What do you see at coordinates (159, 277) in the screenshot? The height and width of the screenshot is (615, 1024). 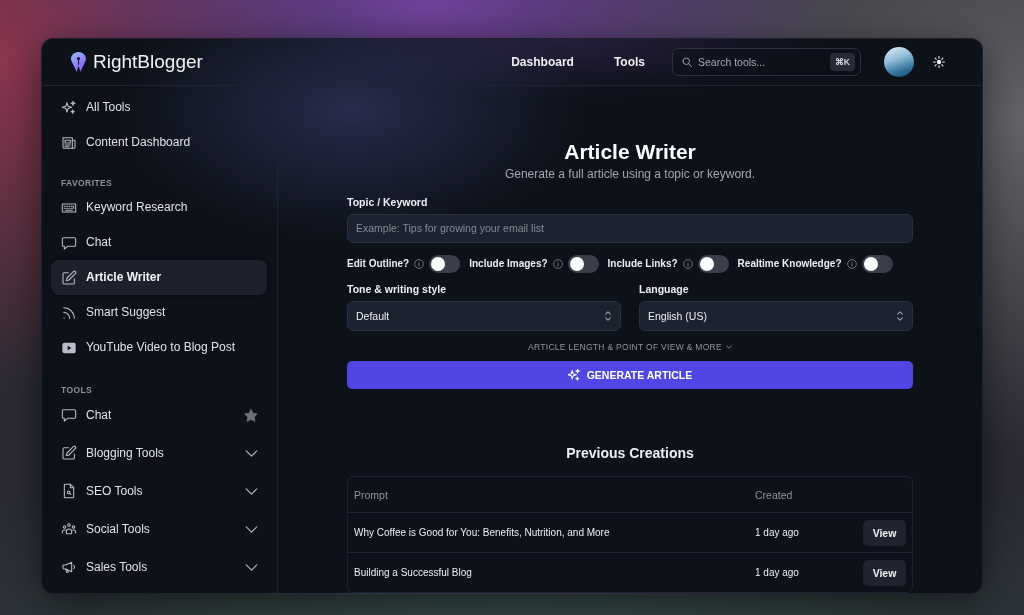 I see `sidebar-item: Article Writer` at bounding box center [159, 277].